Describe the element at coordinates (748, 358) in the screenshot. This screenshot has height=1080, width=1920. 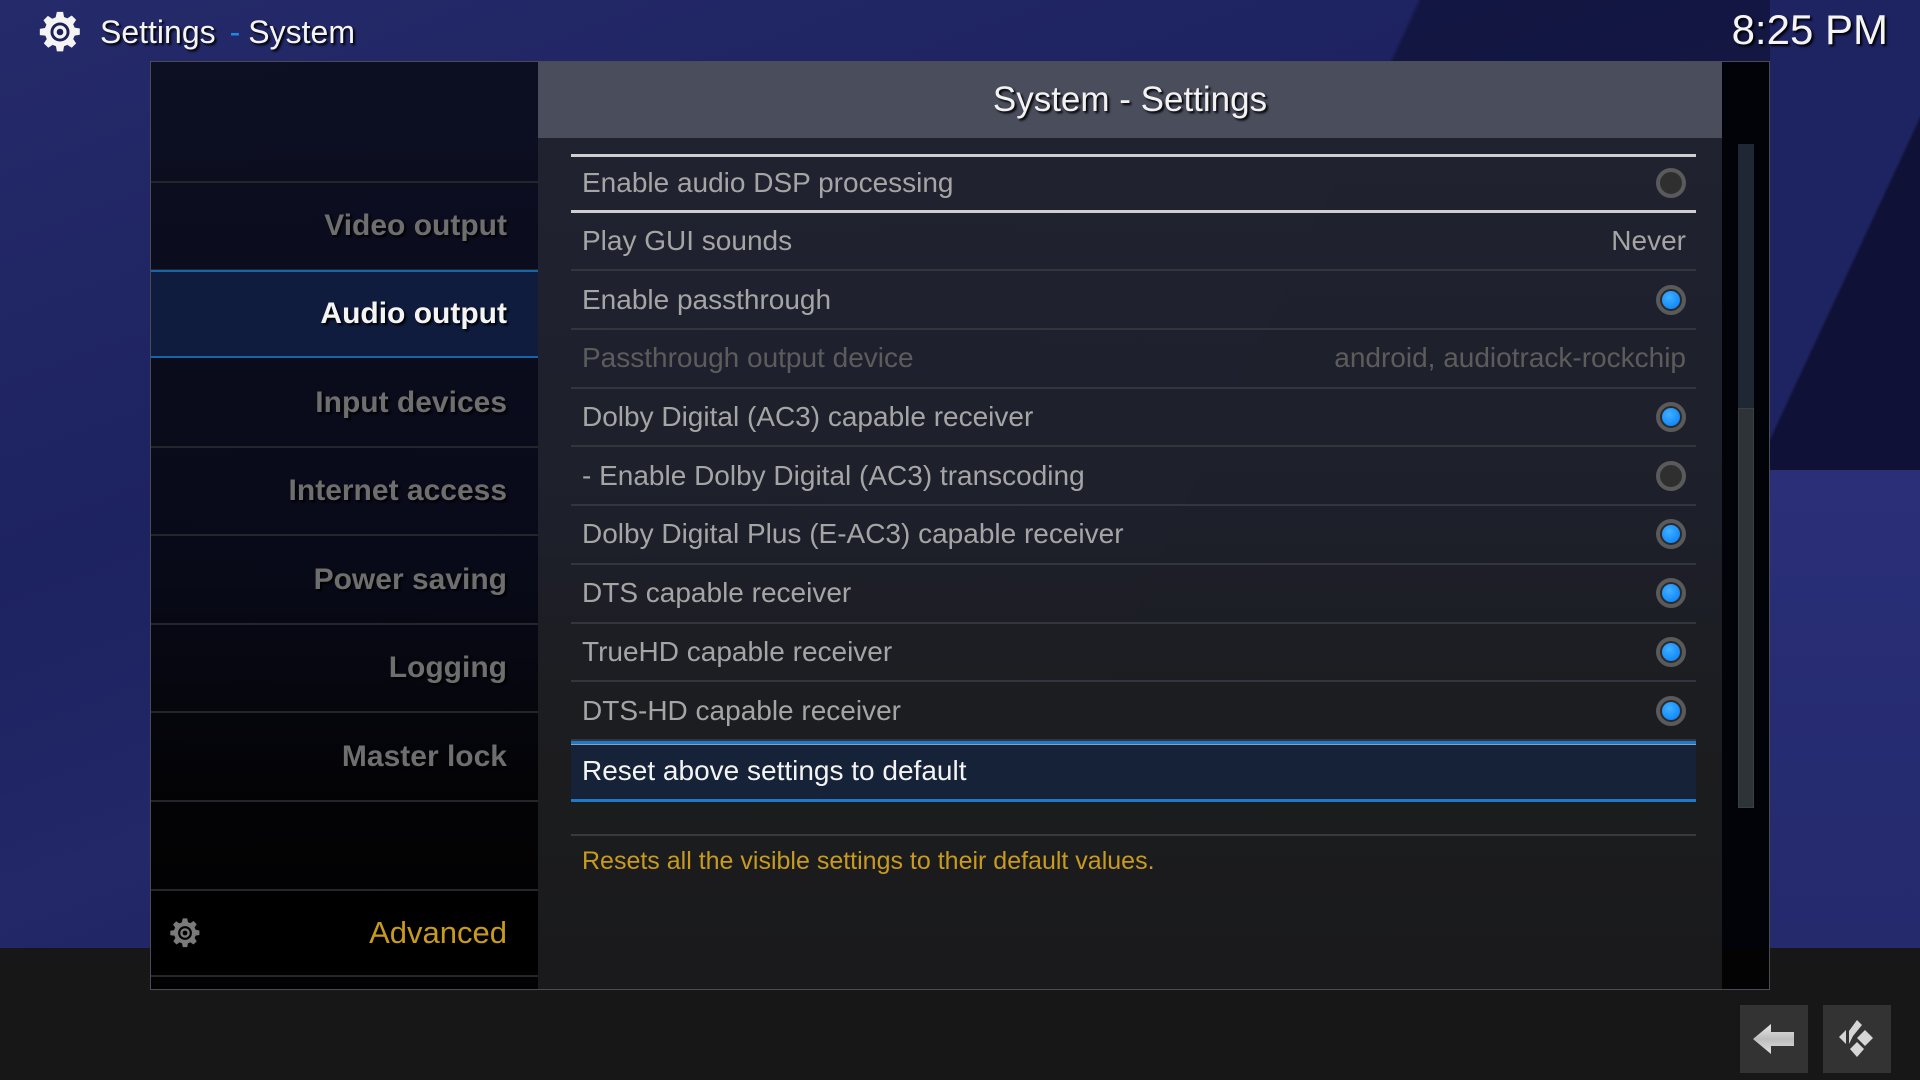
I see `setting-label: Passthrough output device` at that location.